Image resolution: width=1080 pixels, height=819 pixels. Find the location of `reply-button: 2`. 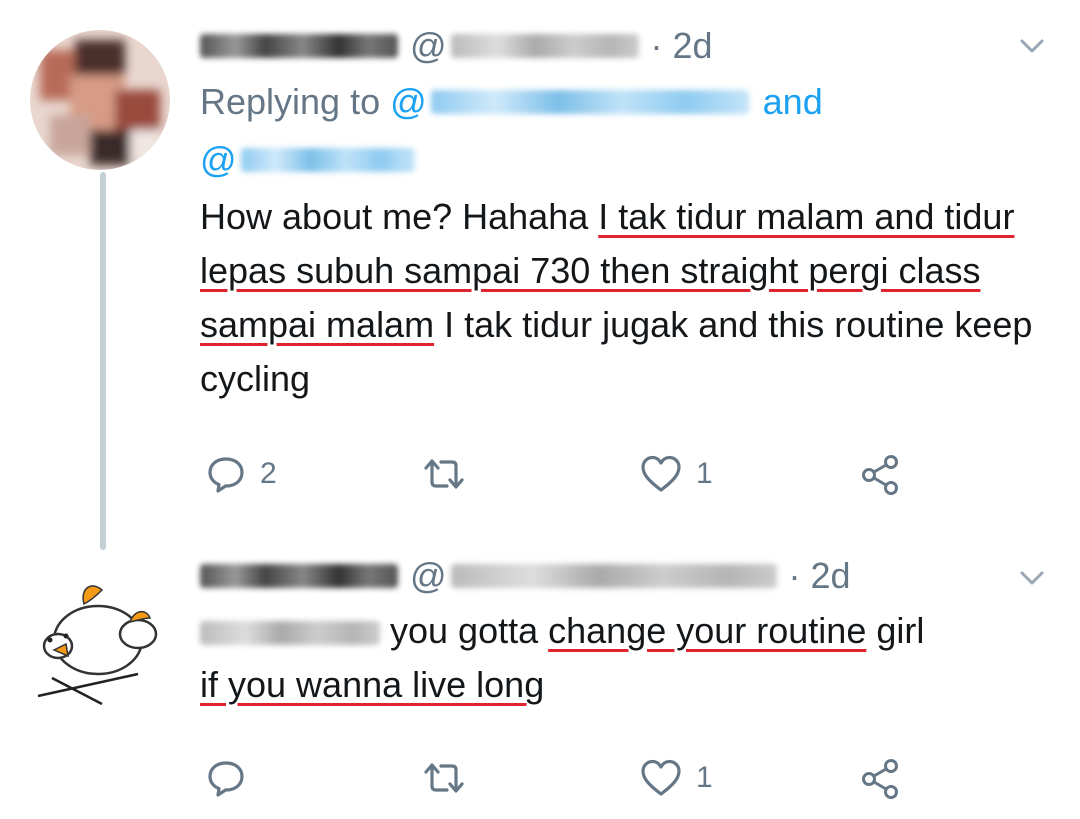

reply-button: 2 is located at coordinates (241, 474).